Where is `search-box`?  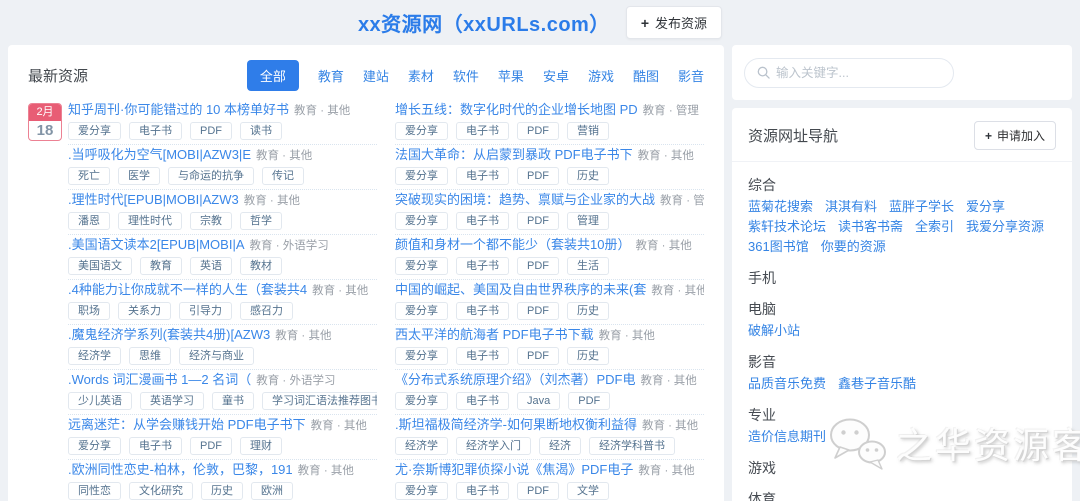 search-box is located at coordinates (849, 72).